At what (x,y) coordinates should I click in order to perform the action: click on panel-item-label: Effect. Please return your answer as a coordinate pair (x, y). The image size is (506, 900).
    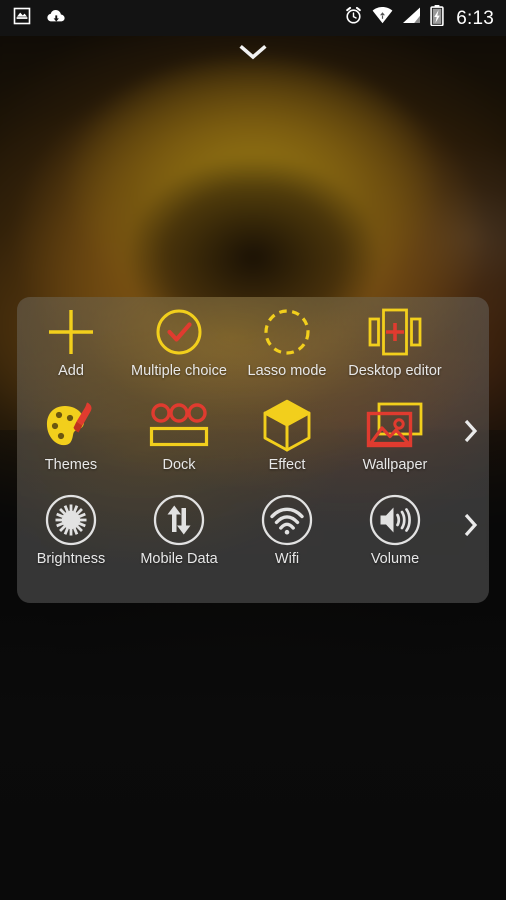
    Looking at the image, I should click on (287, 465).